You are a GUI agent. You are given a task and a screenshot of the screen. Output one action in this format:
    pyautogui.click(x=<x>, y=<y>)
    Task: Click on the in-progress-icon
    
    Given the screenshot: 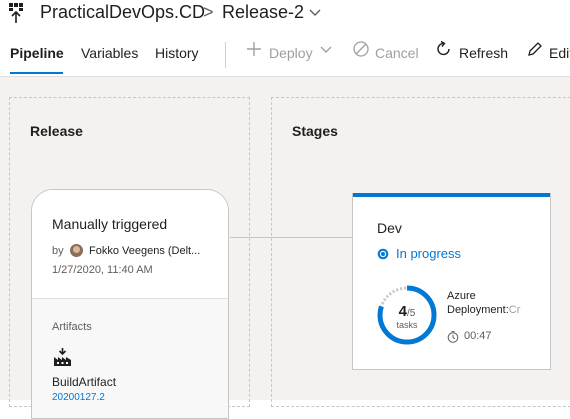 What is the action you would take?
    pyautogui.click(x=383, y=254)
    